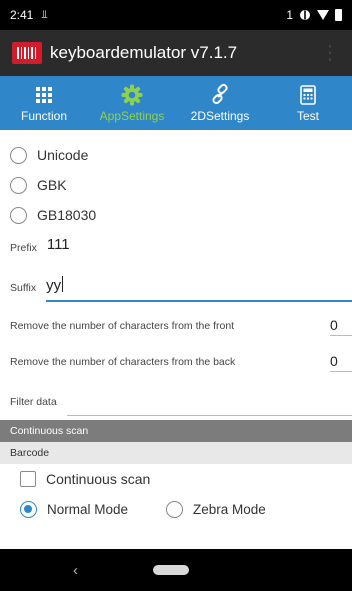 This screenshot has height=591, width=352. I want to click on section-header-barcode: Barcode, so click(176, 453).